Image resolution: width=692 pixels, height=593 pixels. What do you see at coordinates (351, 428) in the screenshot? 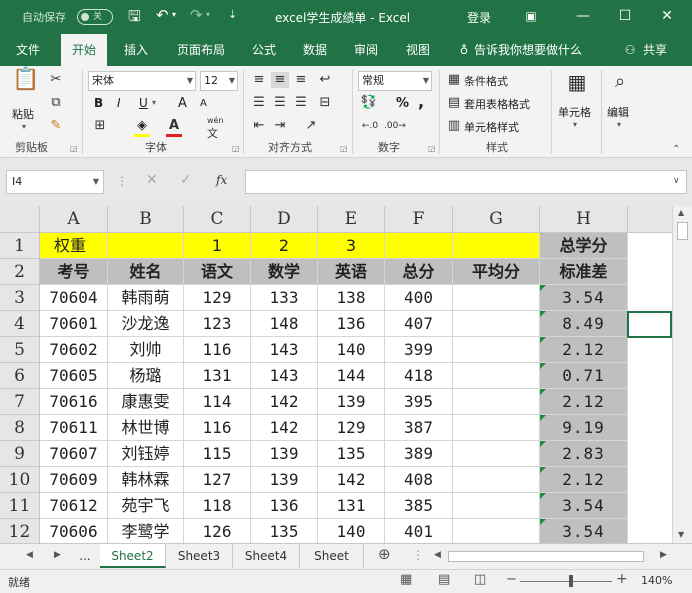
I see `cell-e8: 129` at bounding box center [351, 428].